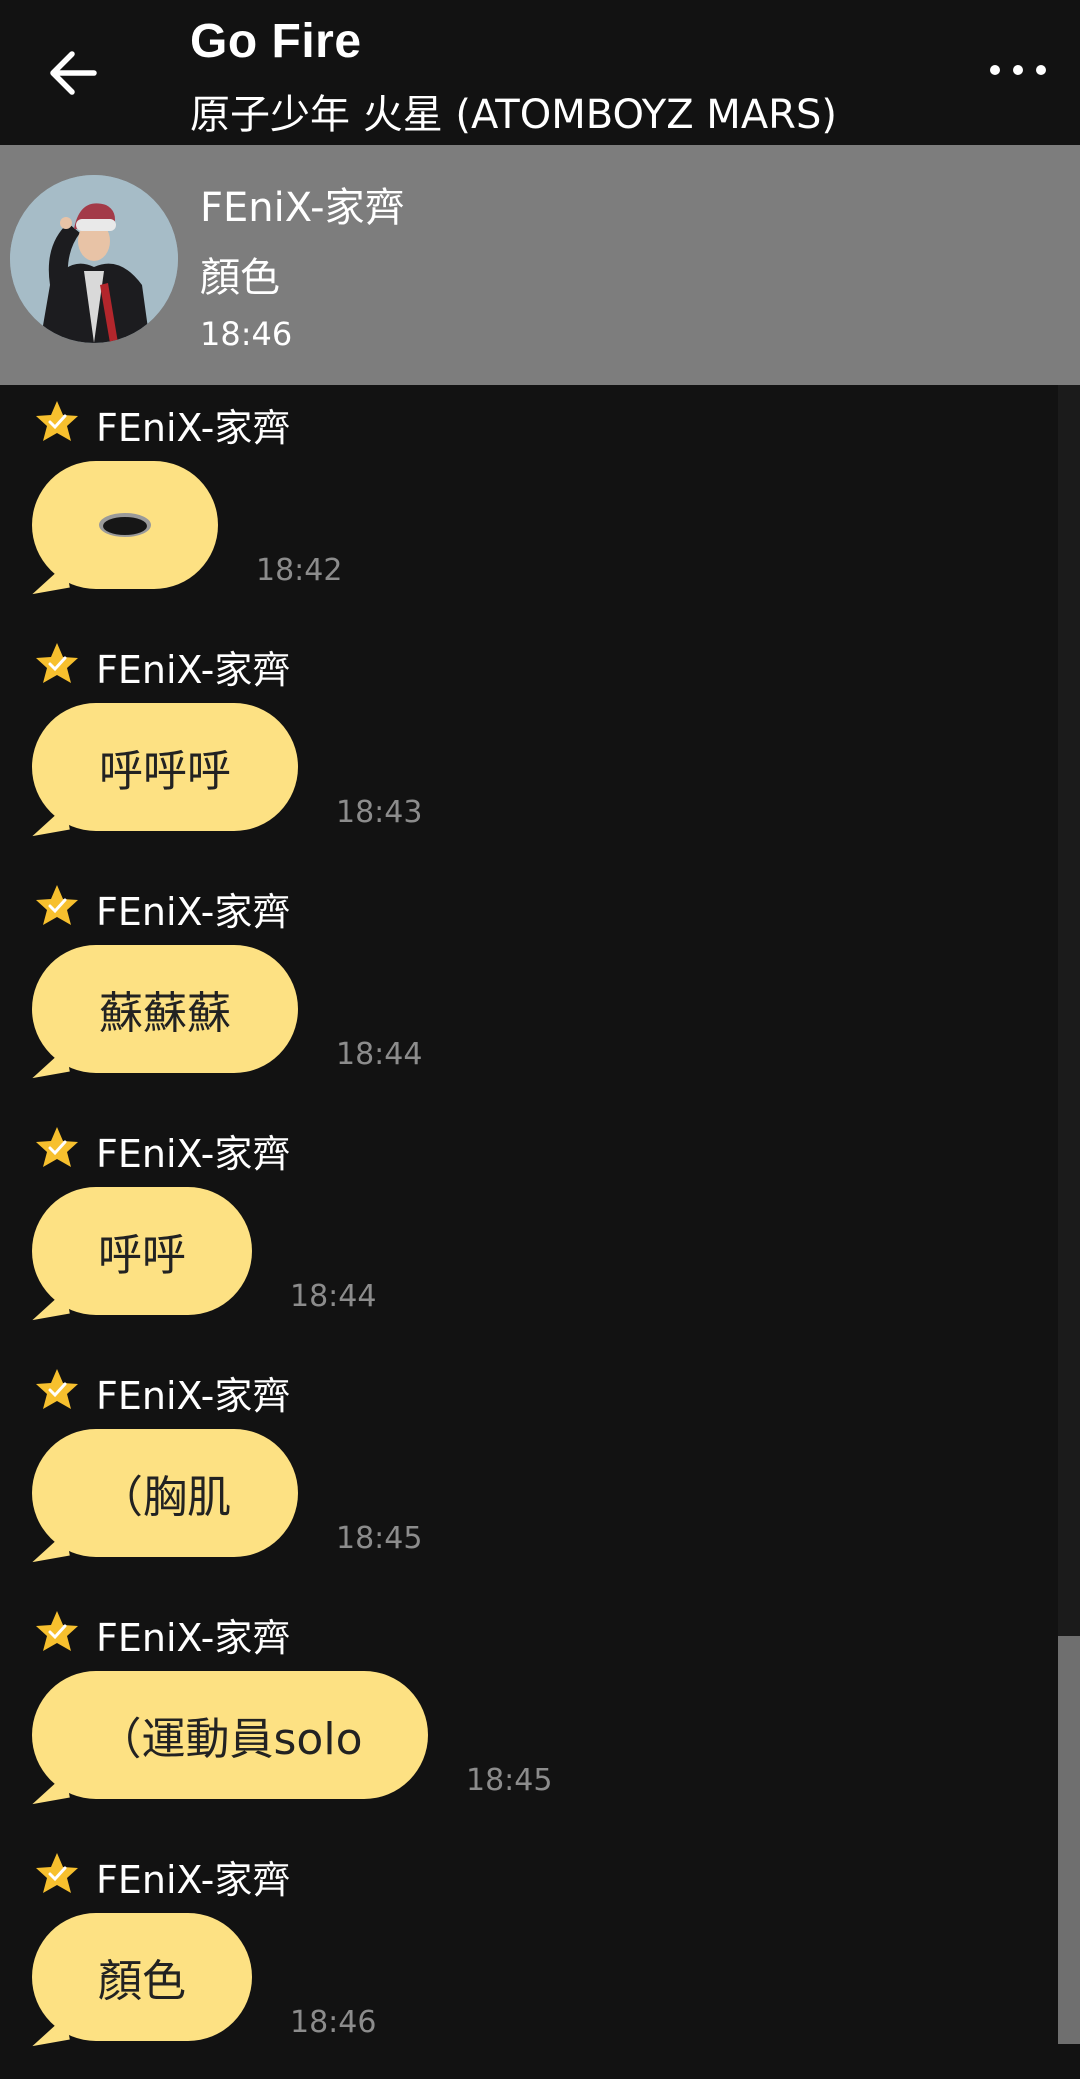 This screenshot has height=2079, width=1080. Describe the element at coordinates (520, 1958) in the screenshot. I see `message-row: FEniX-家齊顏色 18:46` at that location.